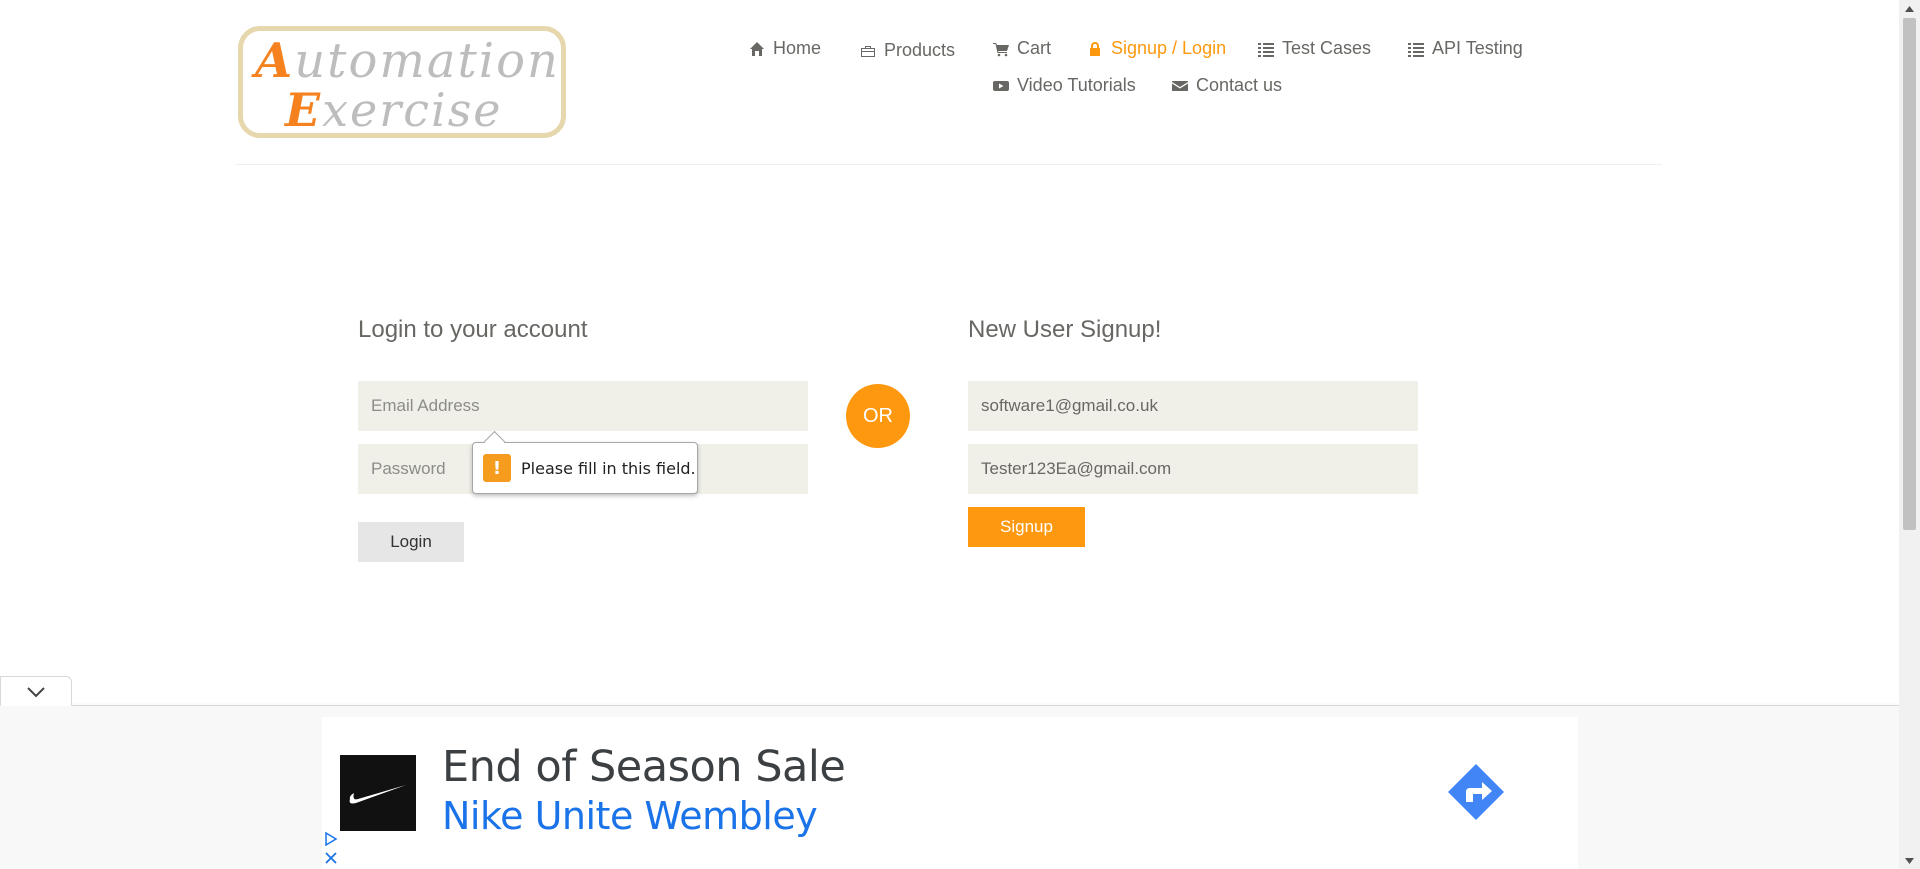 Image resolution: width=1920 pixels, height=869 pixels. I want to click on scroll-thumb, so click(1909, 274).